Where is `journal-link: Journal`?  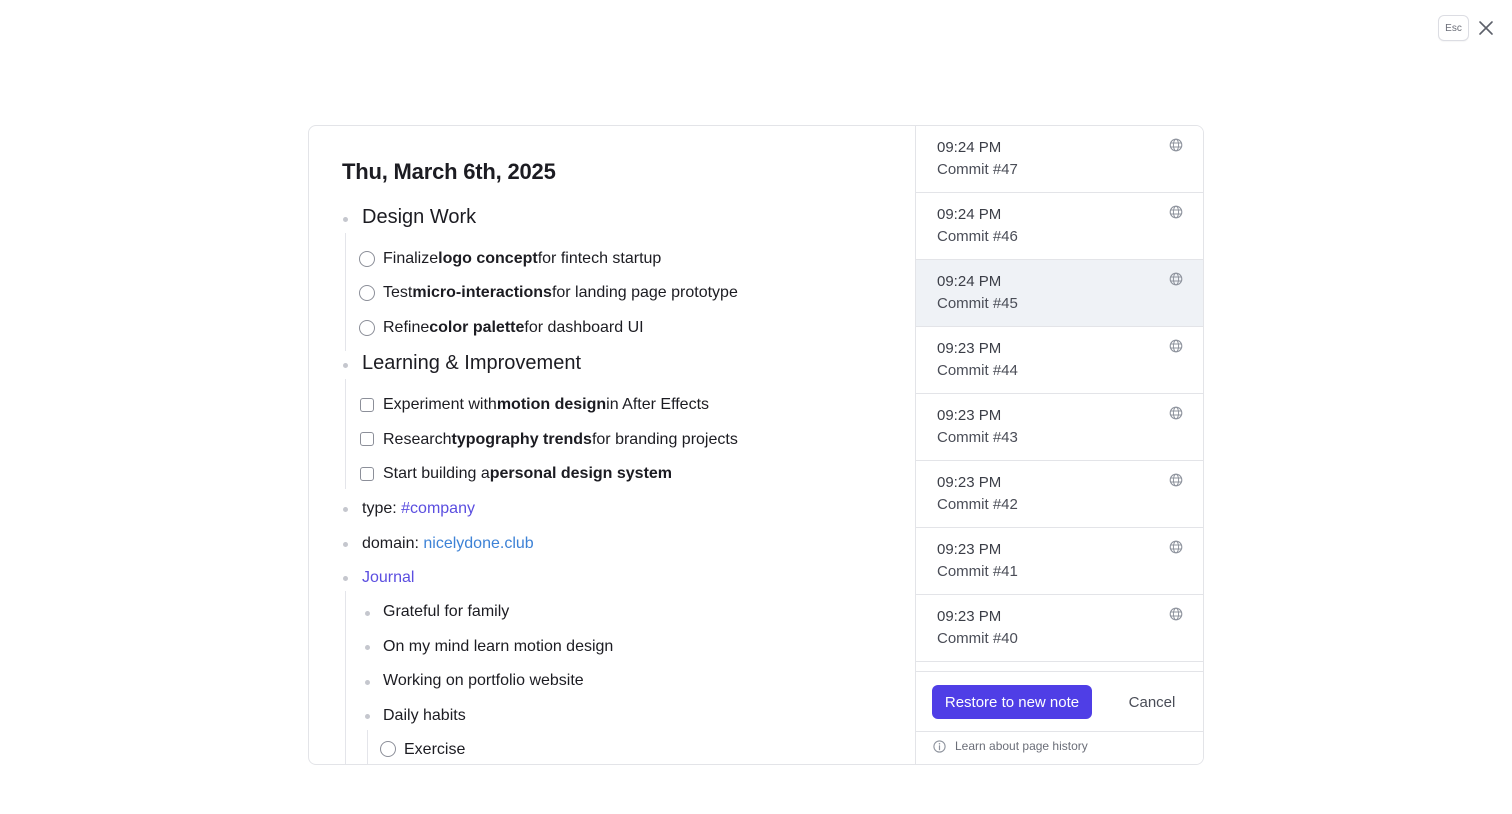
journal-link: Journal is located at coordinates (388, 578).